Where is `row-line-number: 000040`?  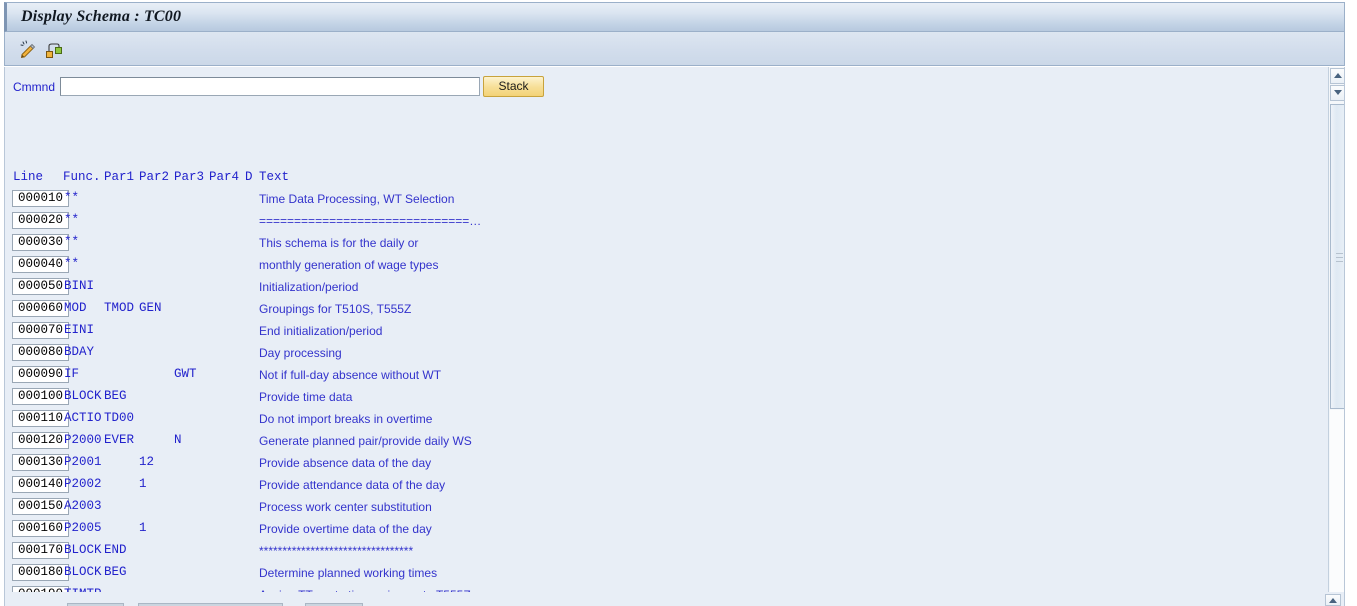
row-line-number: 000040 is located at coordinates (40, 264).